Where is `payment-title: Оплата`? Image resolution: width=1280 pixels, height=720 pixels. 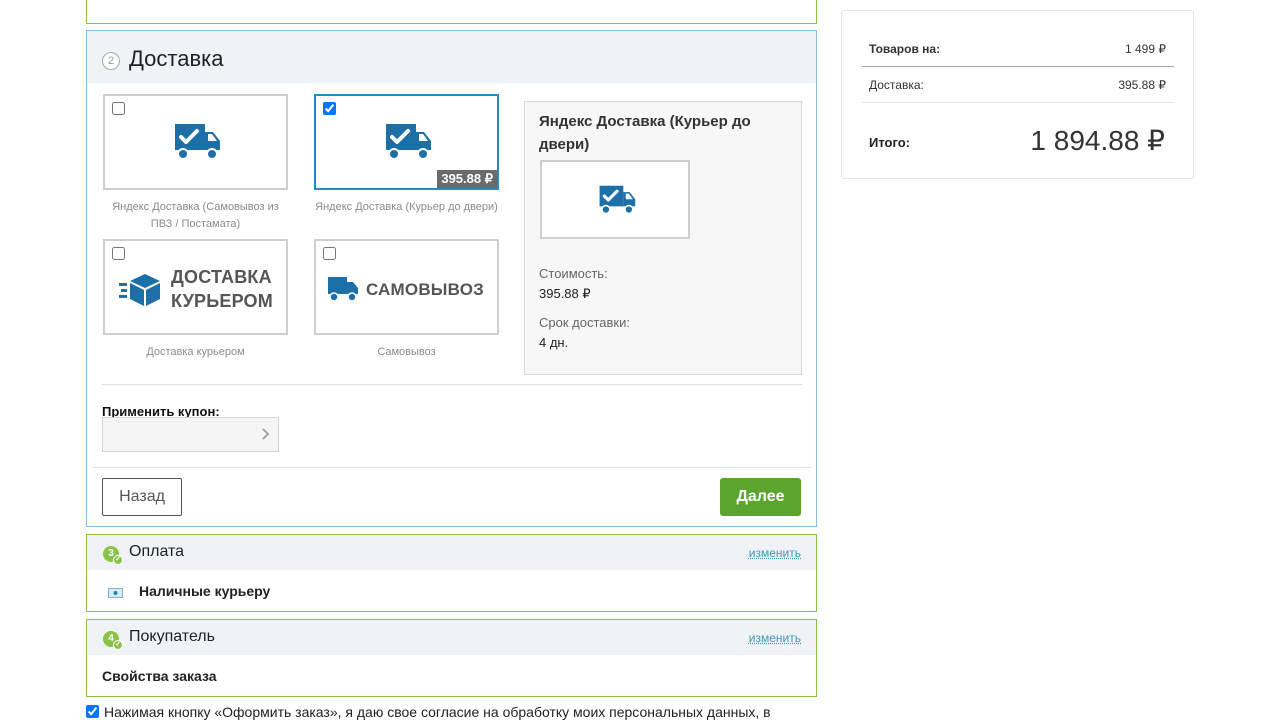
payment-title: Оплата is located at coordinates (157, 551).